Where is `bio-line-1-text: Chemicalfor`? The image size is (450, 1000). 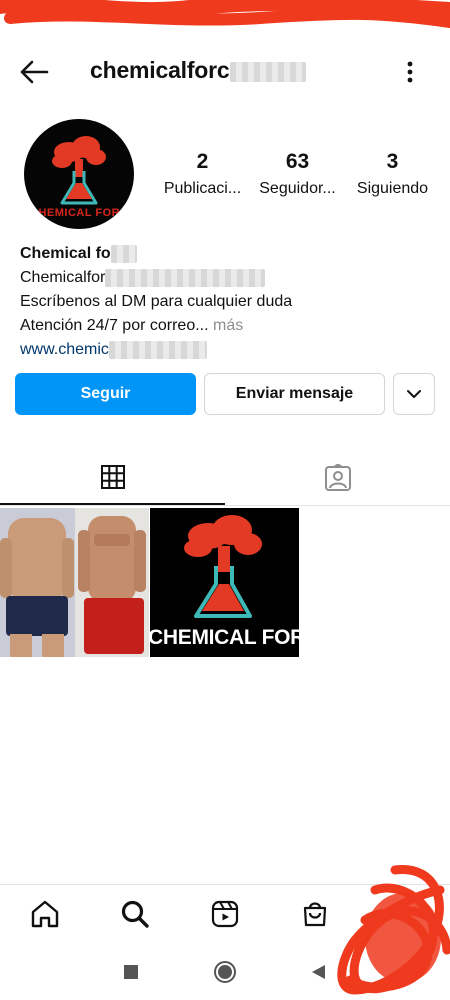
bio-line-1-text: Chemicalfor is located at coordinates (63, 277).